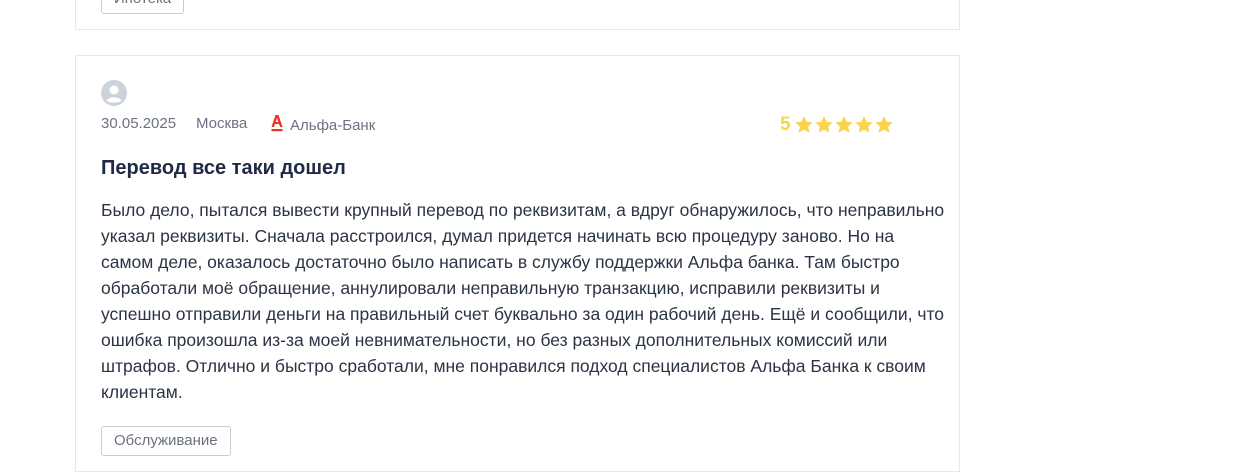  Describe the element at coordinates (222, 123) in the screenshot. I see `review-city: Москва` at that location.